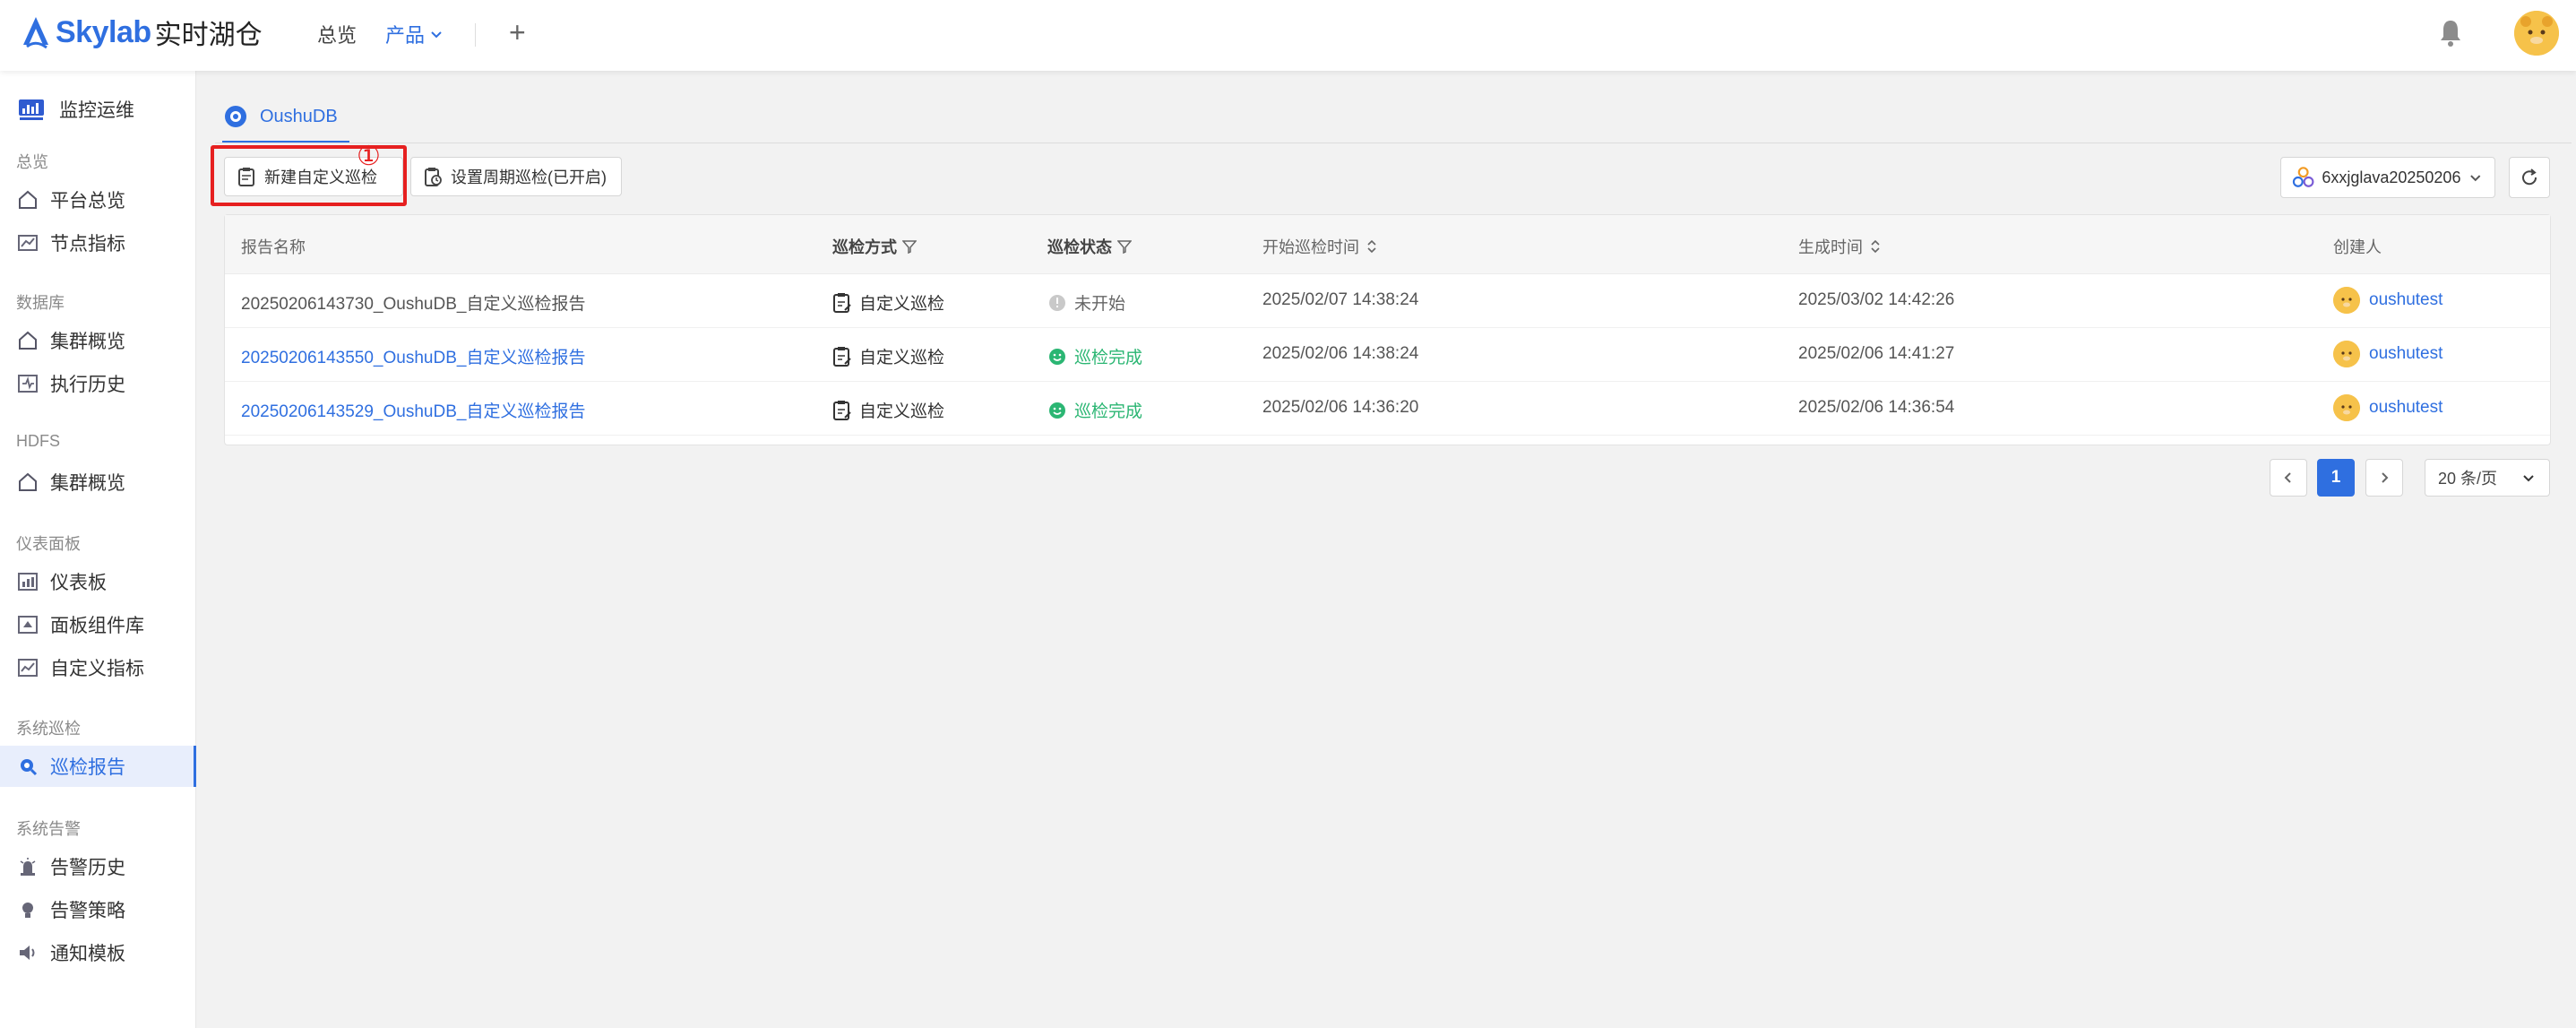 The image size is (2576, 1028). I want to click on skylab-logo-icon, so click(35, 33).